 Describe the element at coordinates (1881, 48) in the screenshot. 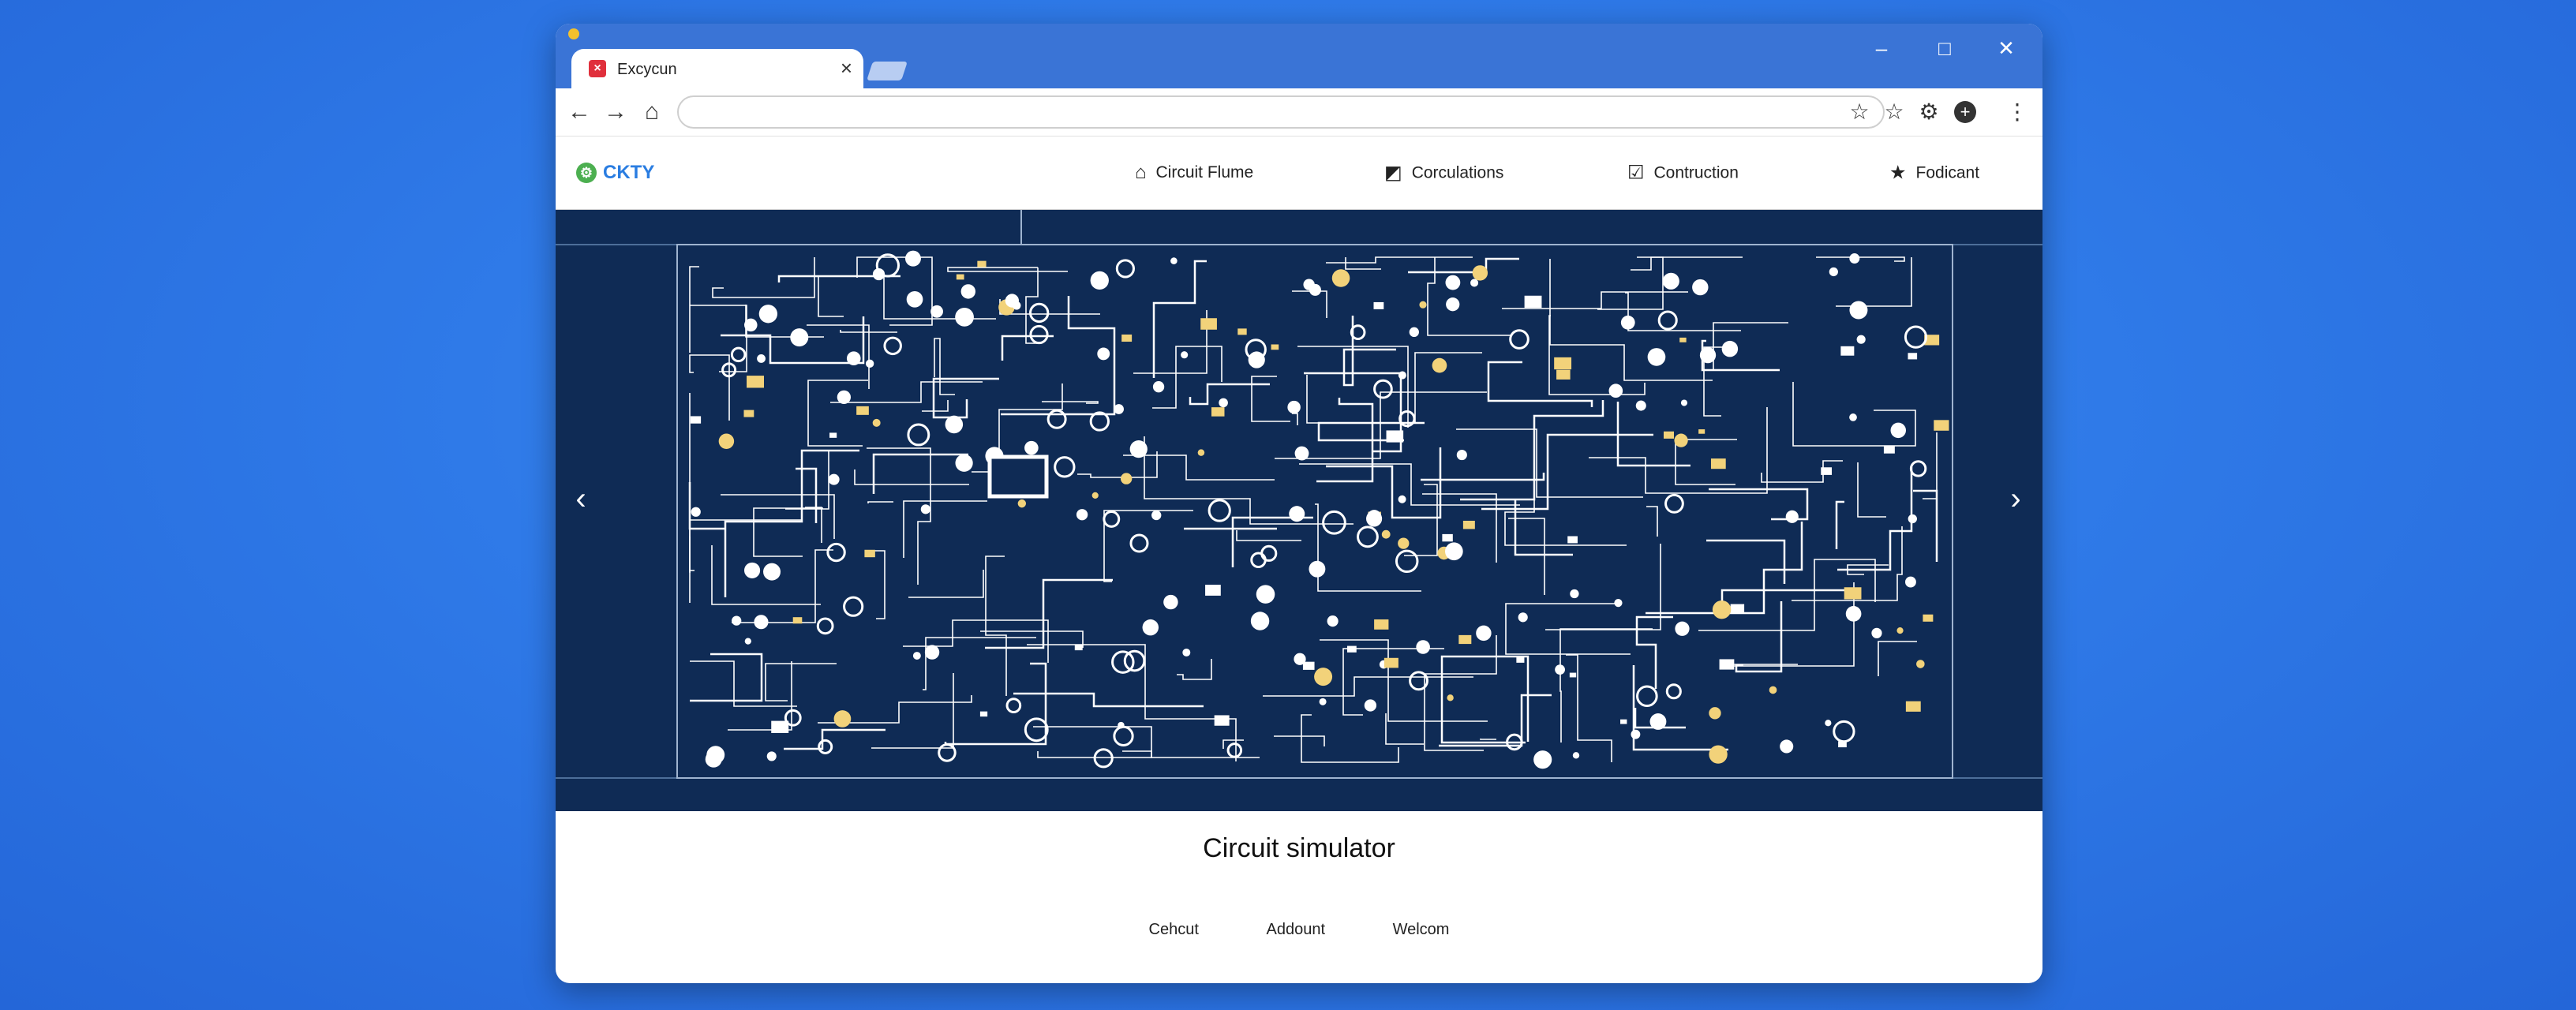

I see `minimize-icon: –` at that location.